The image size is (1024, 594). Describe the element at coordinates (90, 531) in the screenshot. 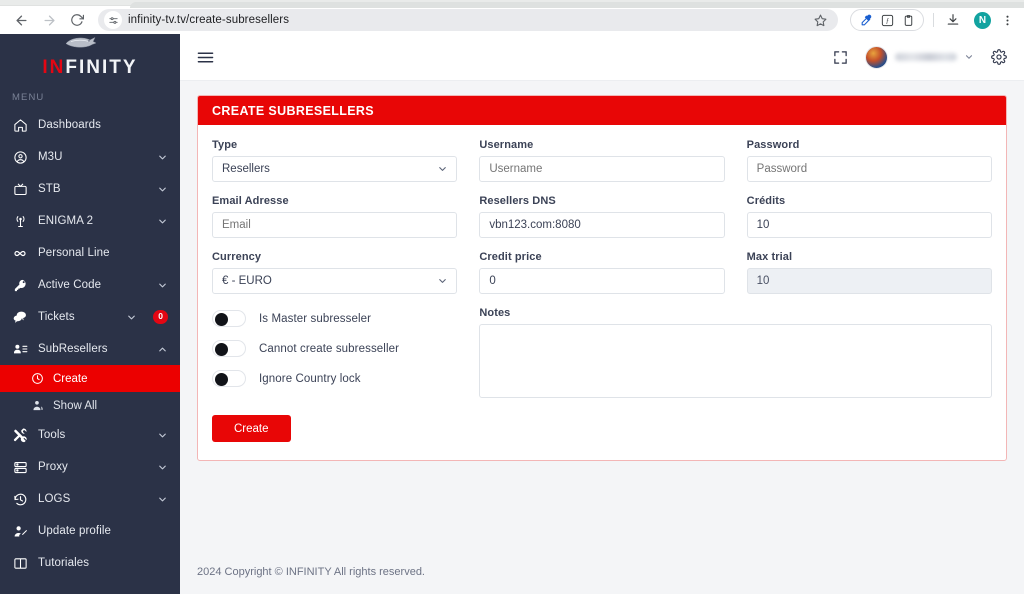

I see `sidebar-item-update-profile: Update profile` at that location.